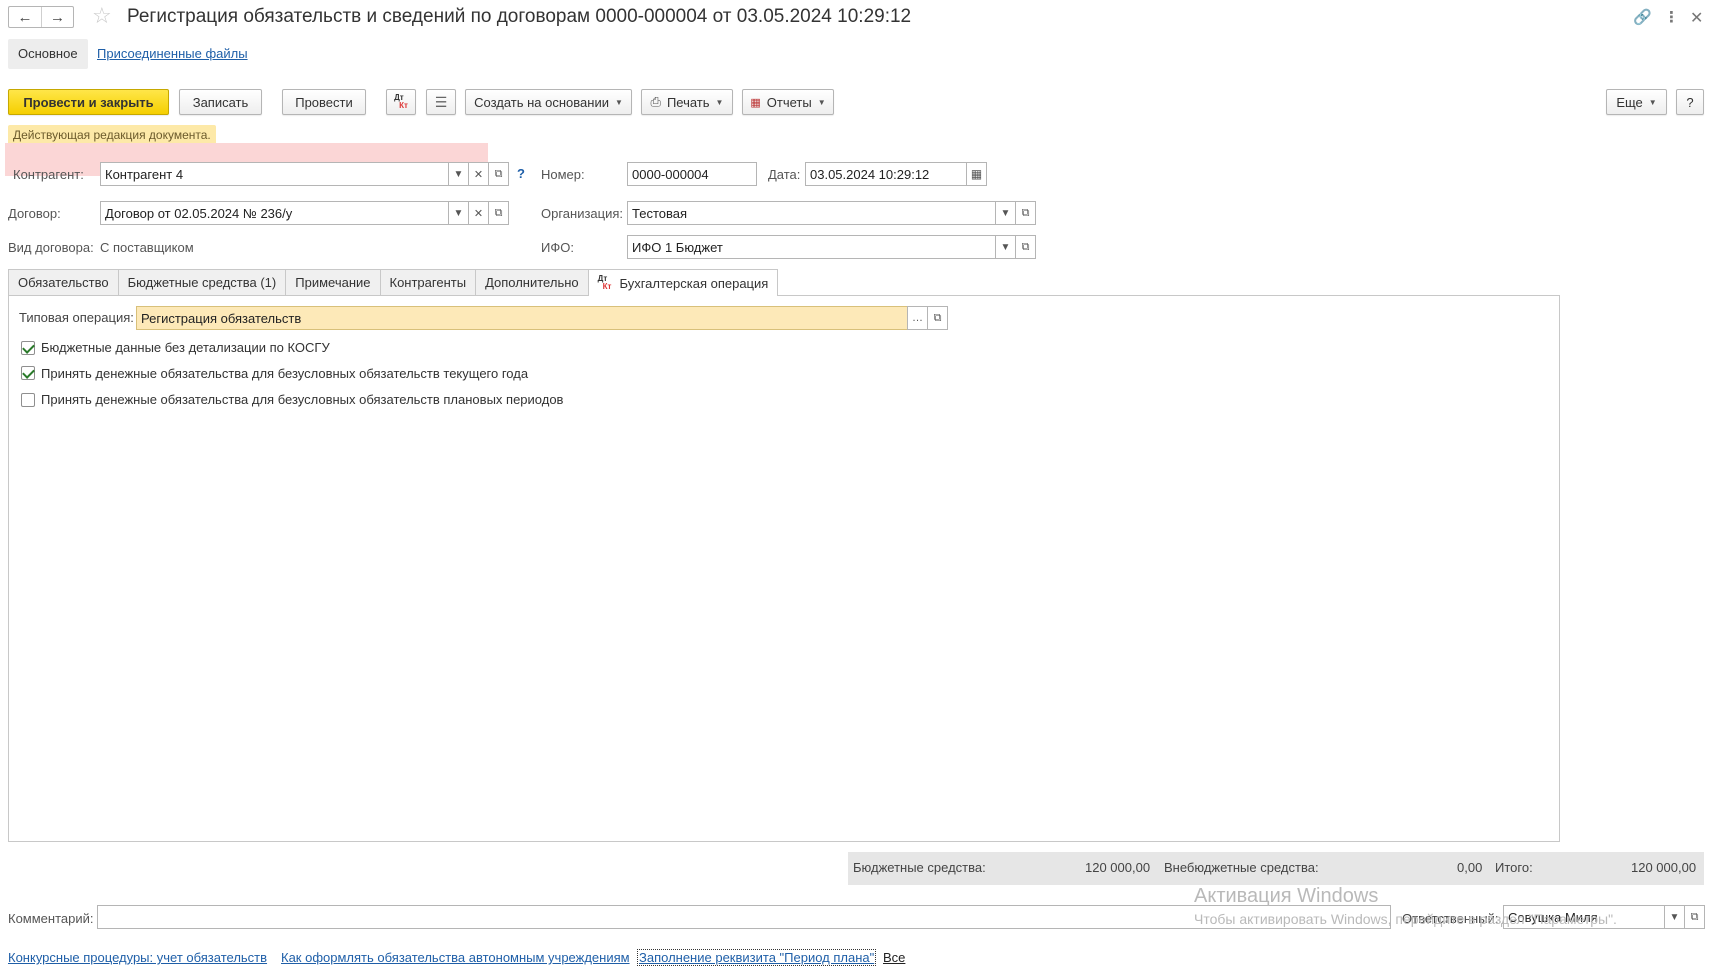 The image size is (1709, 972). I want to click on post-and-close-button: Провести и закрыть, so click(88, 102).